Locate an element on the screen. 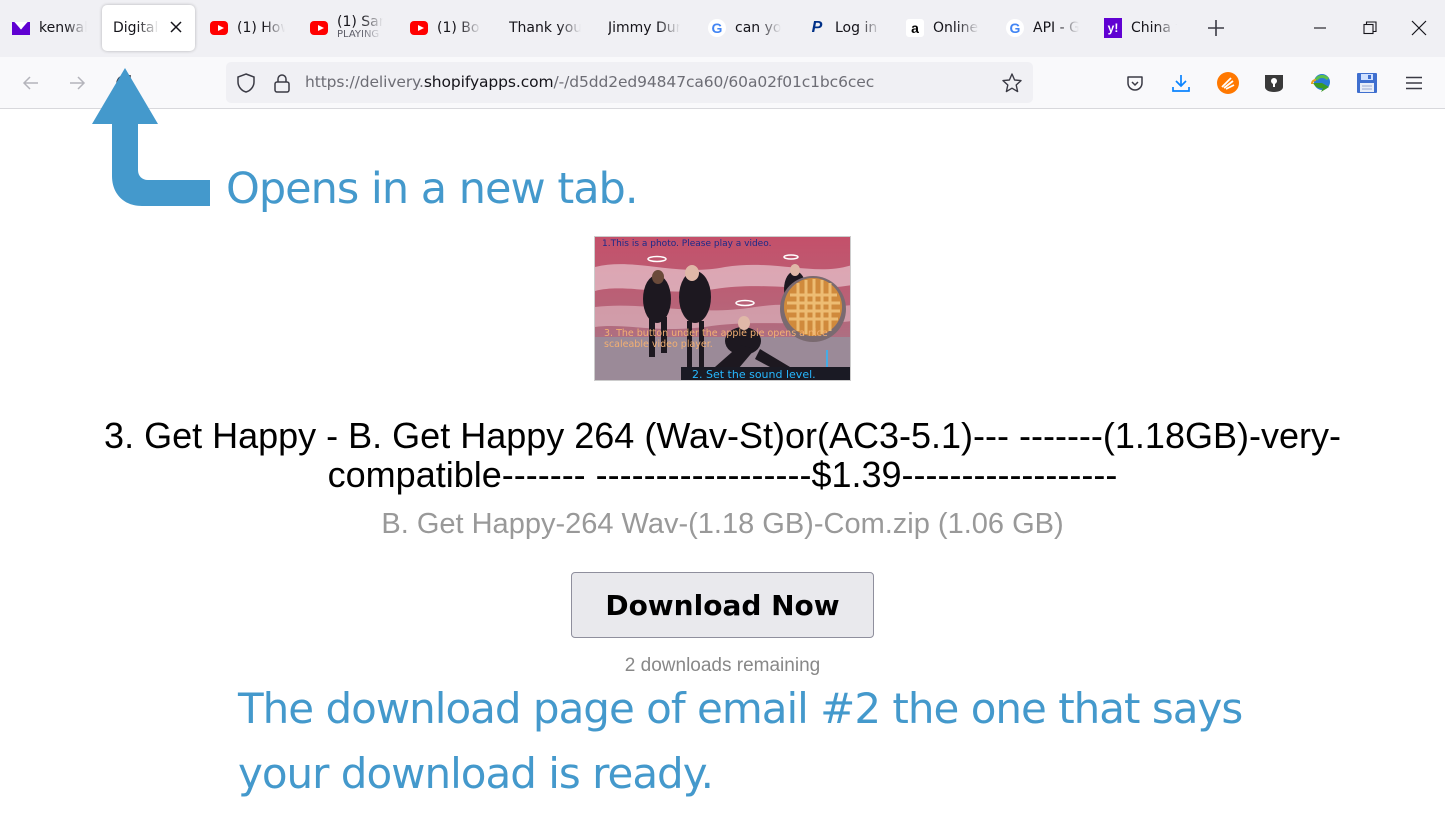  restore-button is located at coordinates (1370, 28).